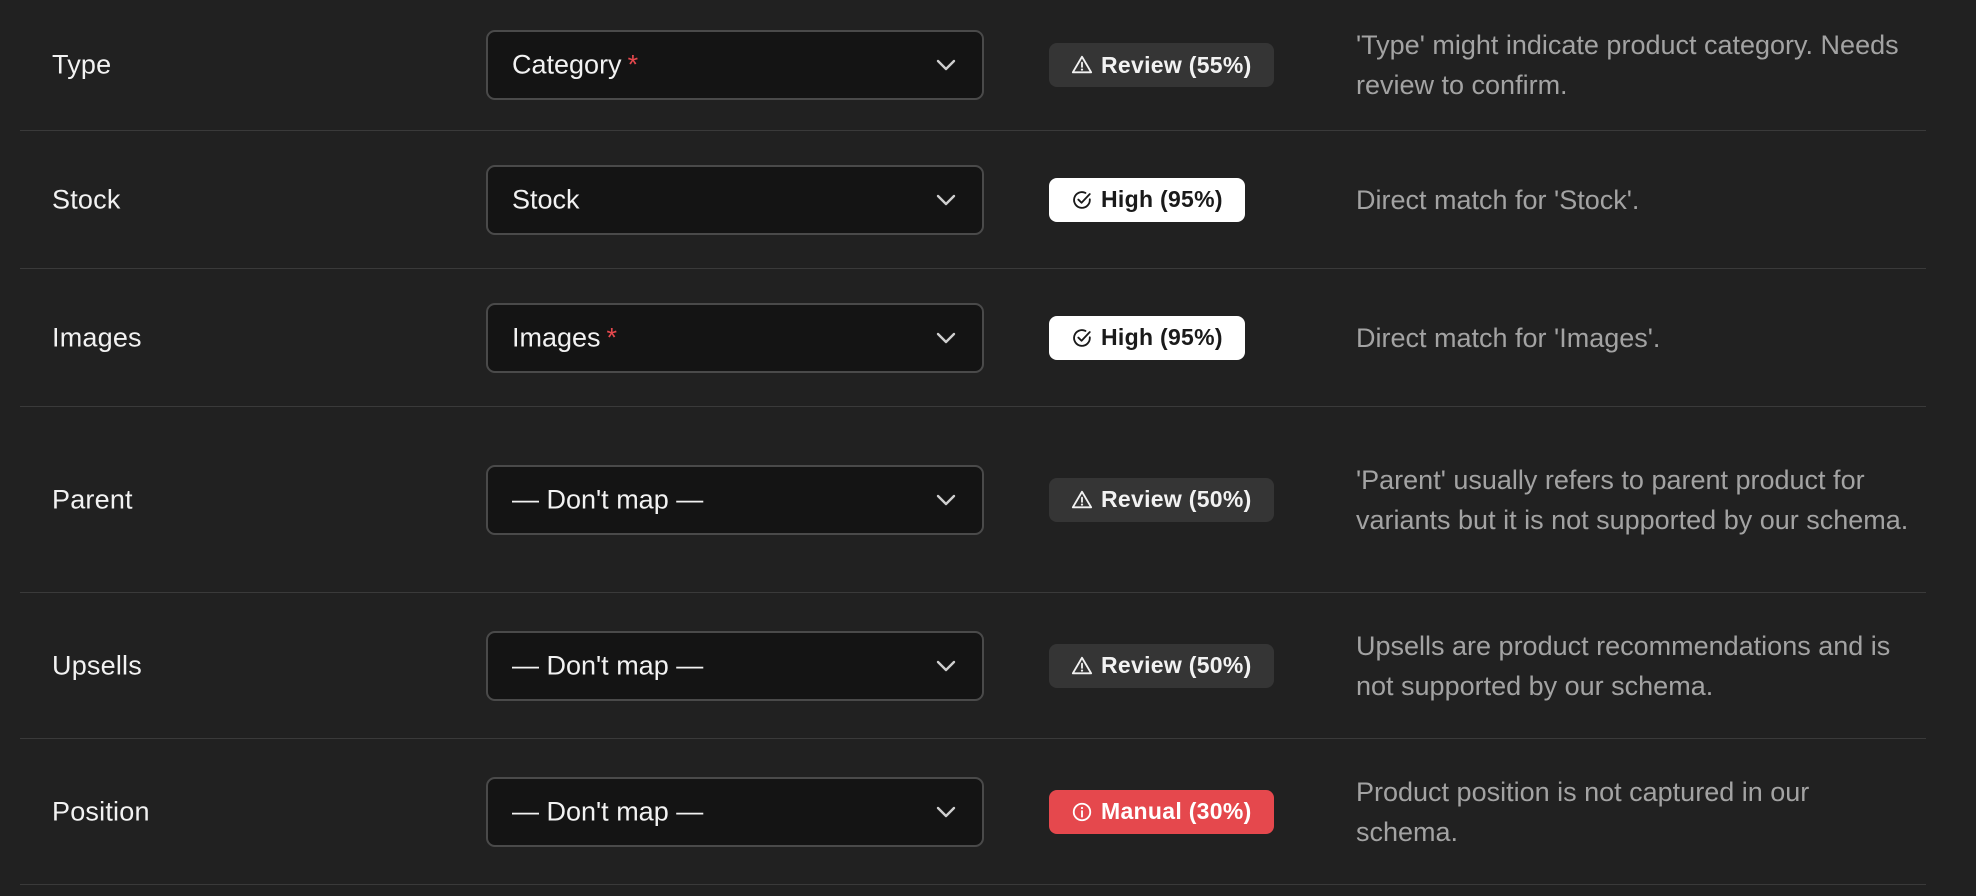 This screenshot has width=1976, height=896. I want to click on confidence-label: Manual (30%), so click(1176, 811).